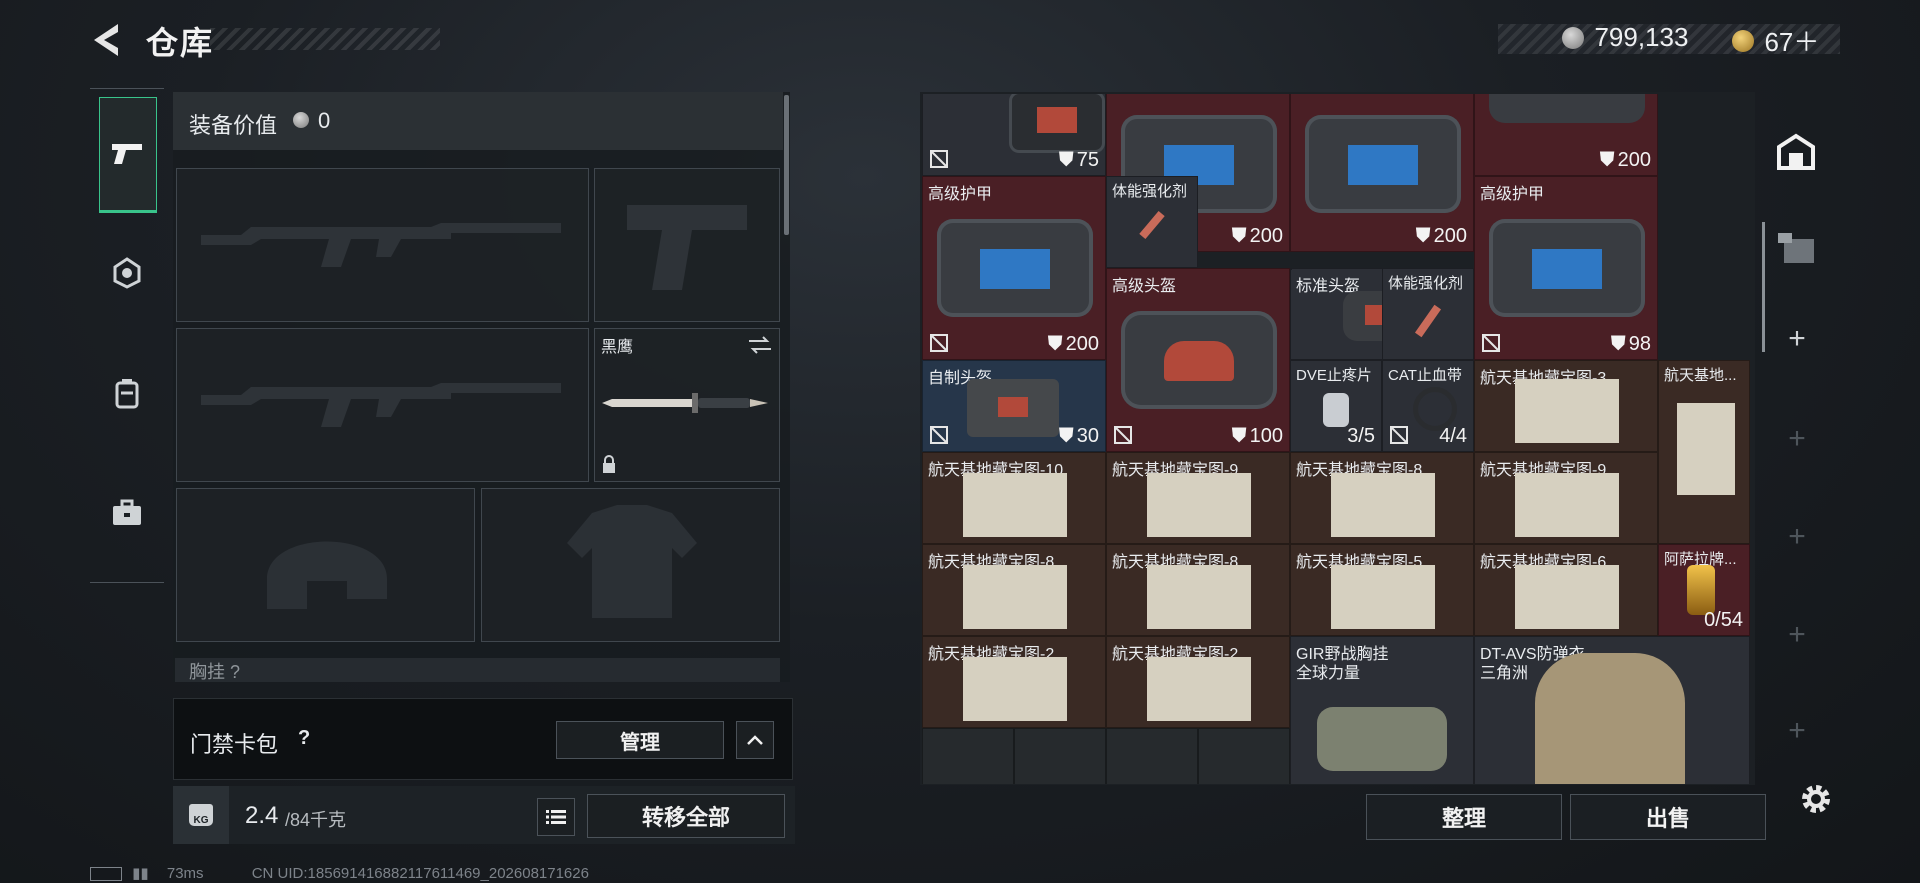 This screenshot has width=1920, height=883. Describe the element at coordinates (1625, 160) in the screenshot. I see `durability: ⛊ 200` at that location.